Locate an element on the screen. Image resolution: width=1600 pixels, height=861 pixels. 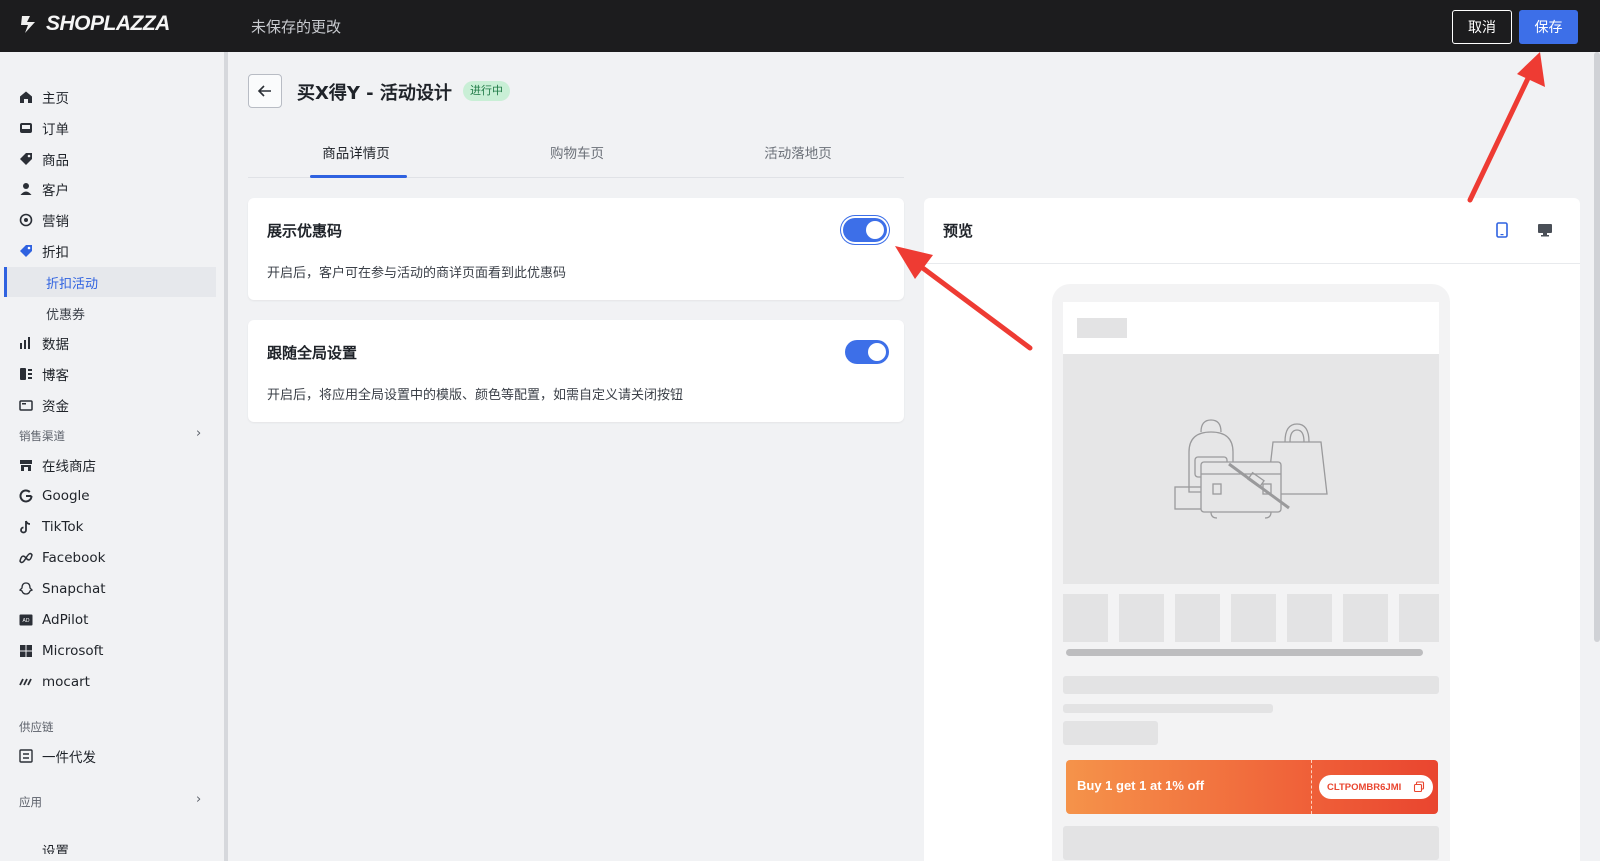
sidebar-item-marketing: 营销 is located at coordinates (112, 220).